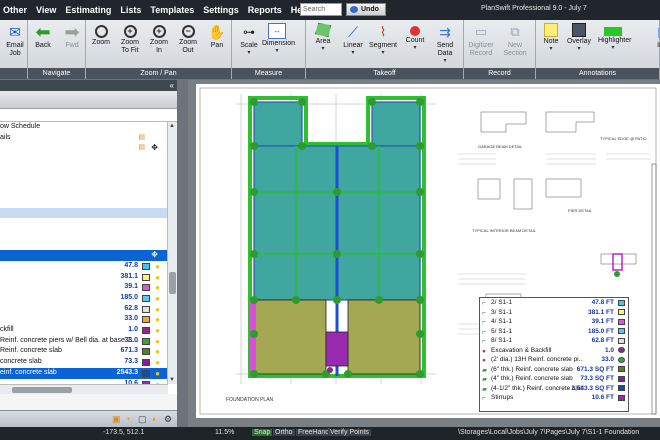 The image size is (660, 440). What do you see at coordinates (654, 35) in the screenshot?
I see `ima-button: ▣Ima` at bounding box center [654, 35].